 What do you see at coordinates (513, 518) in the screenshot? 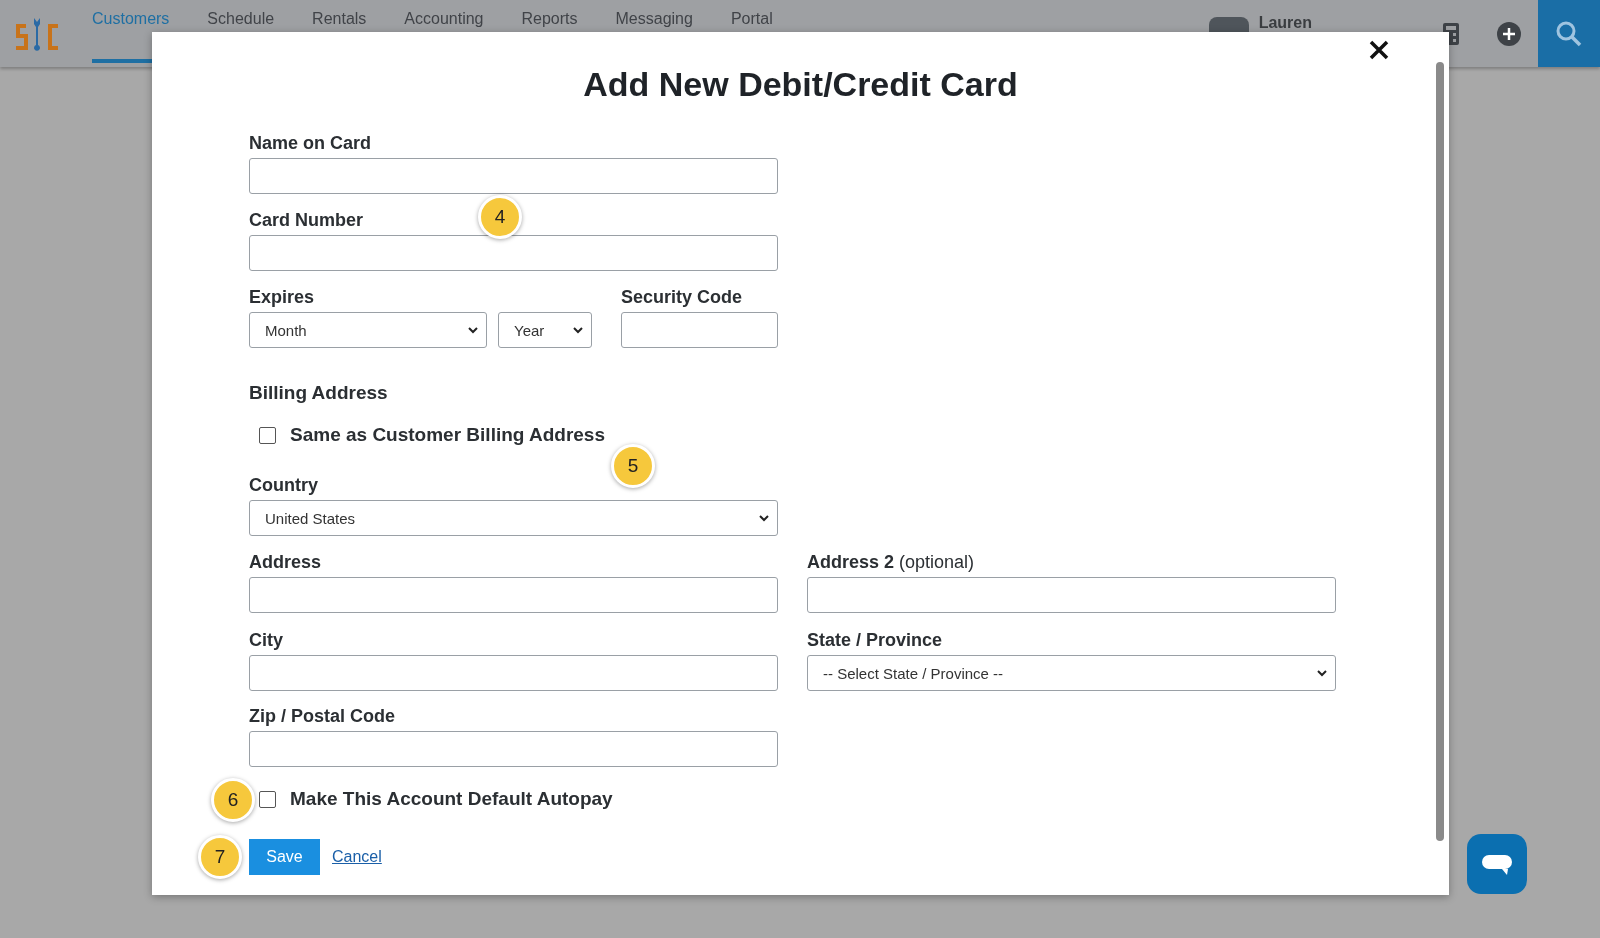
I see `country-select: United States` at bounding box center [513, 518].